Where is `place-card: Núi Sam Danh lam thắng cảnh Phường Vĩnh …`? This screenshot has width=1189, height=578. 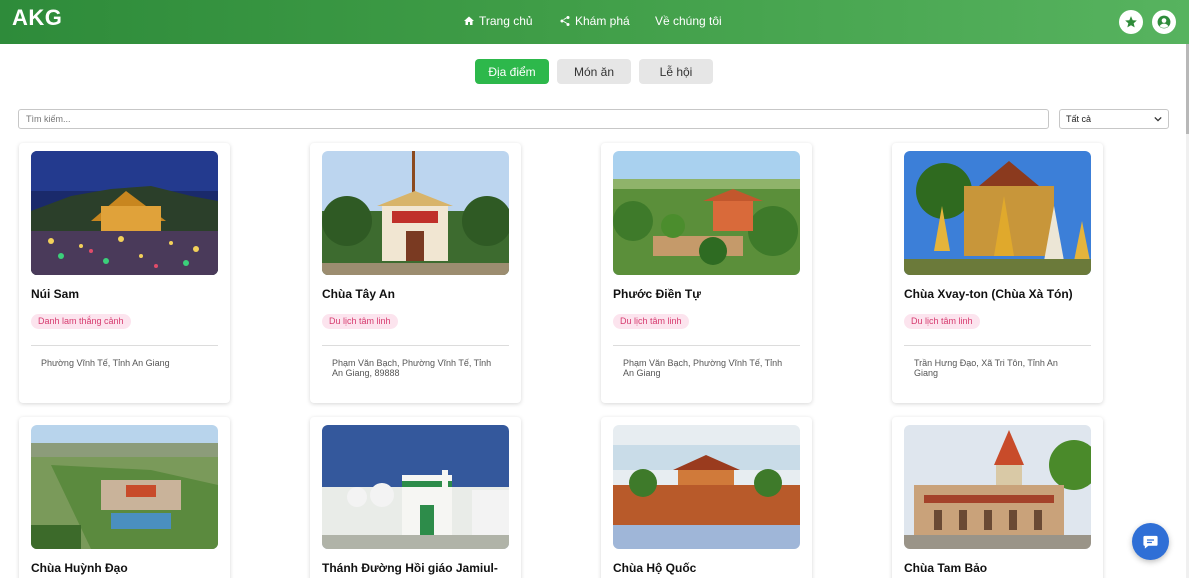
place-card: Núi Sam Danh lam thắng cảnh Phường Vĩnh … is located at coordinates (124, 273).